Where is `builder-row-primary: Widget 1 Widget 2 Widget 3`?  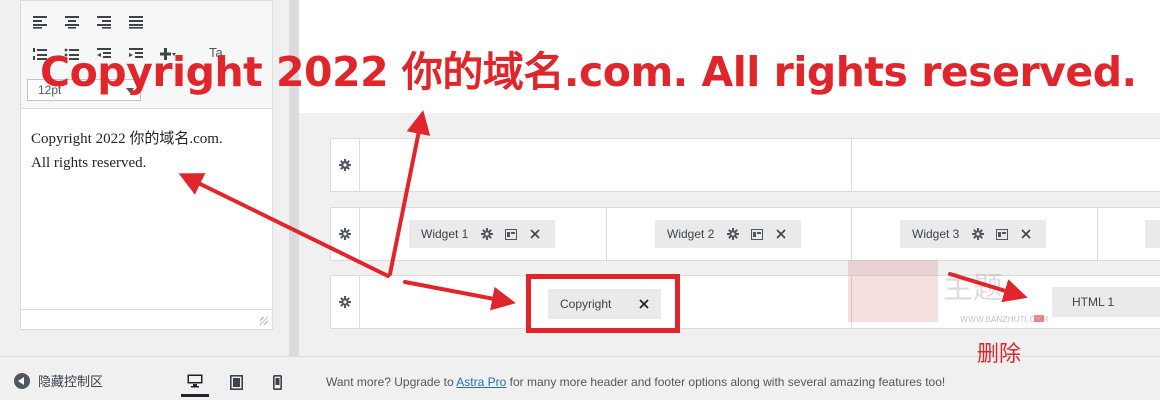
builder-row-primary: Widget 1 Widget 2 Widget 3 is located at coordinates (745, 234).